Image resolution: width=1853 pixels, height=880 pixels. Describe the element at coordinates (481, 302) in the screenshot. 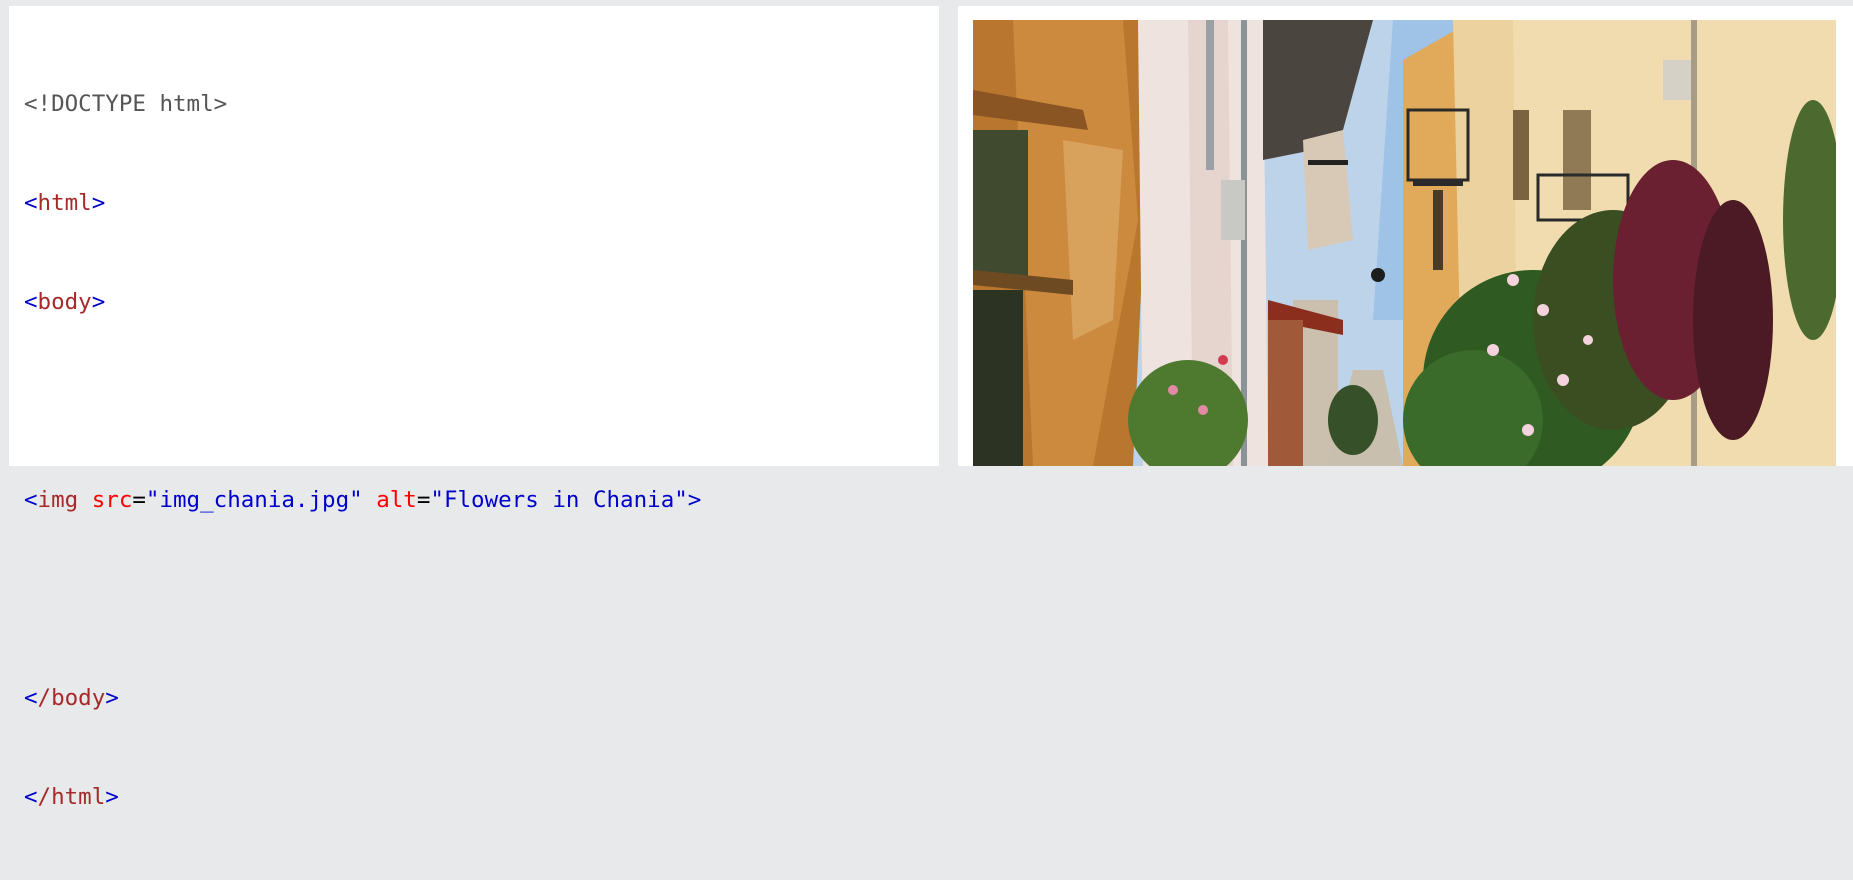

I see `code-line-body-open: <body>` at that location.